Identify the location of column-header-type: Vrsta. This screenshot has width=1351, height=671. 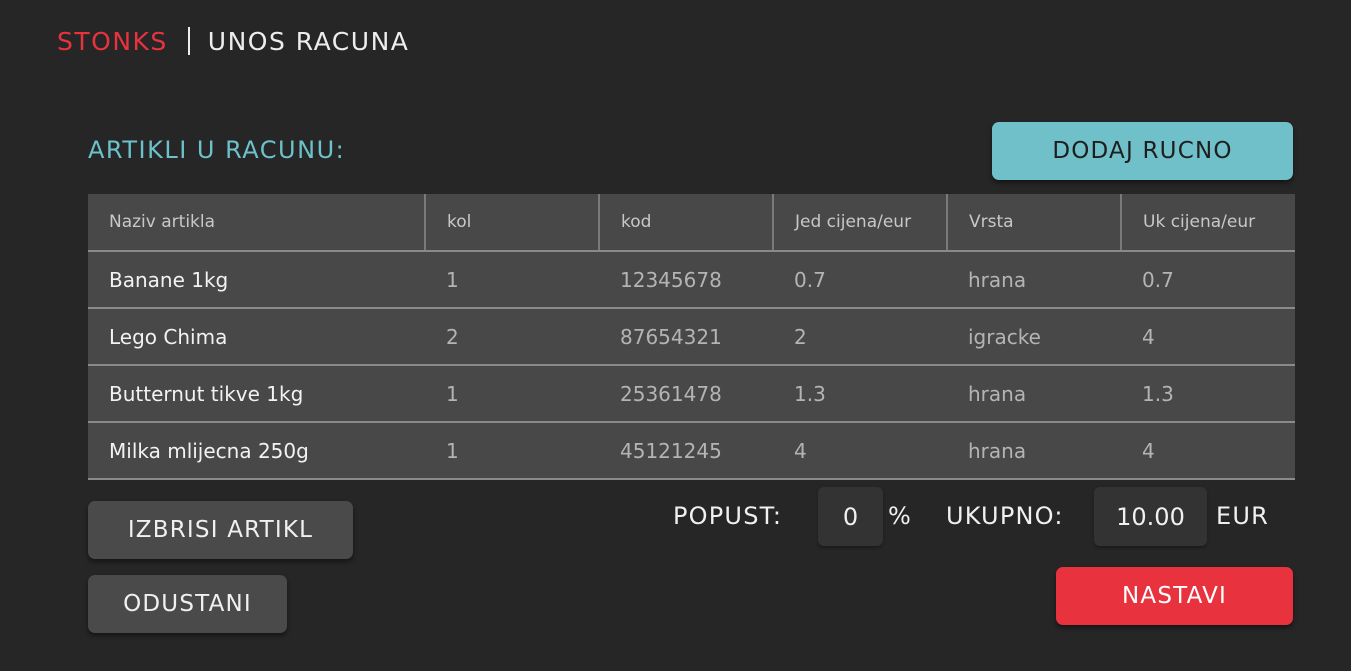
(1034, 223).